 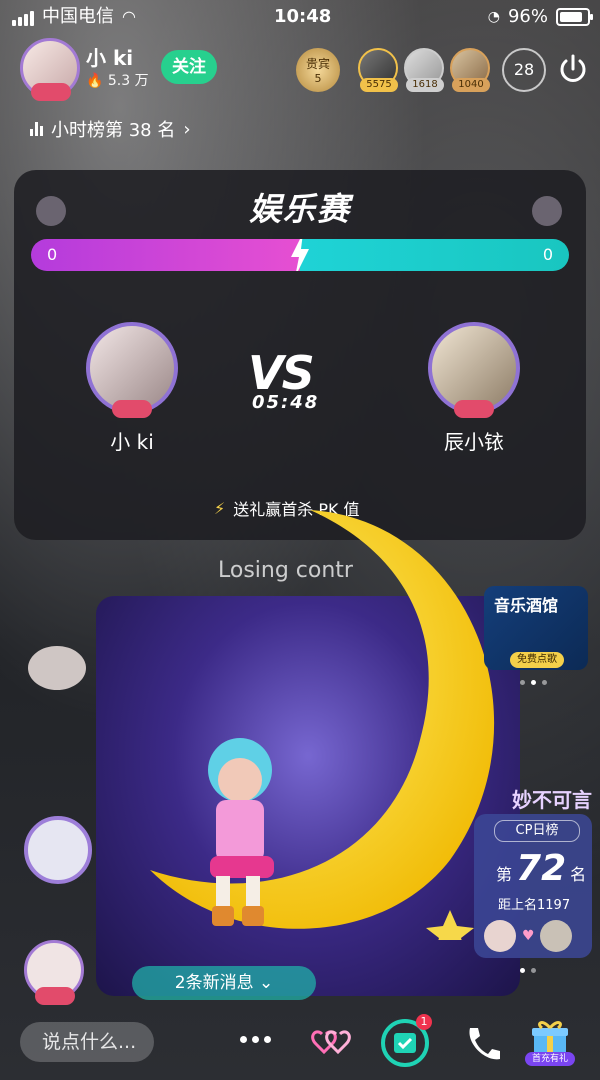 What do you see at coordinates (537, 831) in the screenshot?
I see `cp-daily-tag: CP日榜` at bounding box center [537, 831].